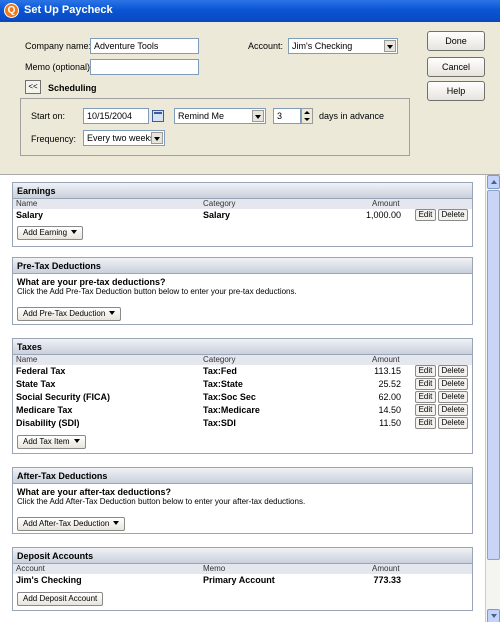 Image resolution: width=500 pixels, height=622 pixels. Describe the element at coordinates (456, 67) in the screenshot. I see `cancel-button: Cancel` at that location.